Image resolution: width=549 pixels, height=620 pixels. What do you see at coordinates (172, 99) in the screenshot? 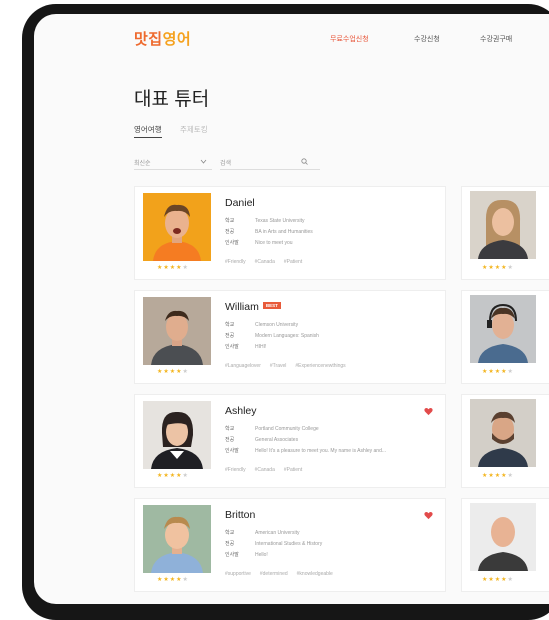
I see `page-title: 대표 튜터` at bounding box center [172, 99].